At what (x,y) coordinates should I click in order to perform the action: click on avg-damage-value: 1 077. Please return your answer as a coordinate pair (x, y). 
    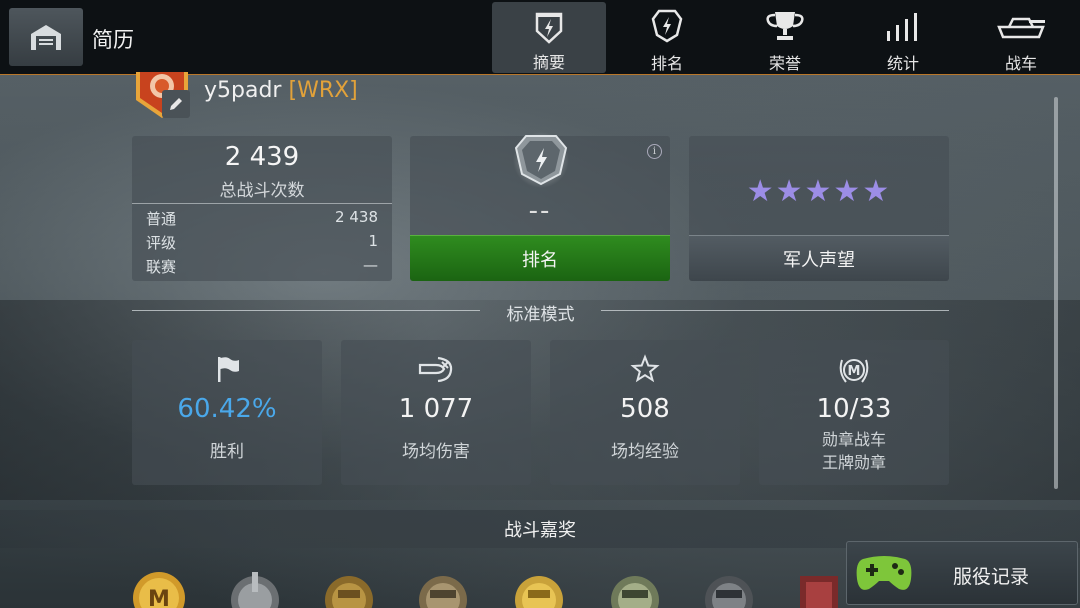
    Looking at the image, I should click on (436, 409).